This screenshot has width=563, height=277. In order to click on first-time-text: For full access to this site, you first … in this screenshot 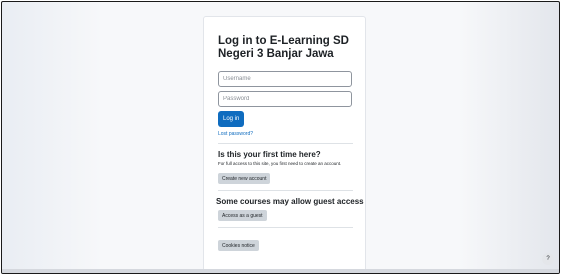, I will do `click(280, 163)`.